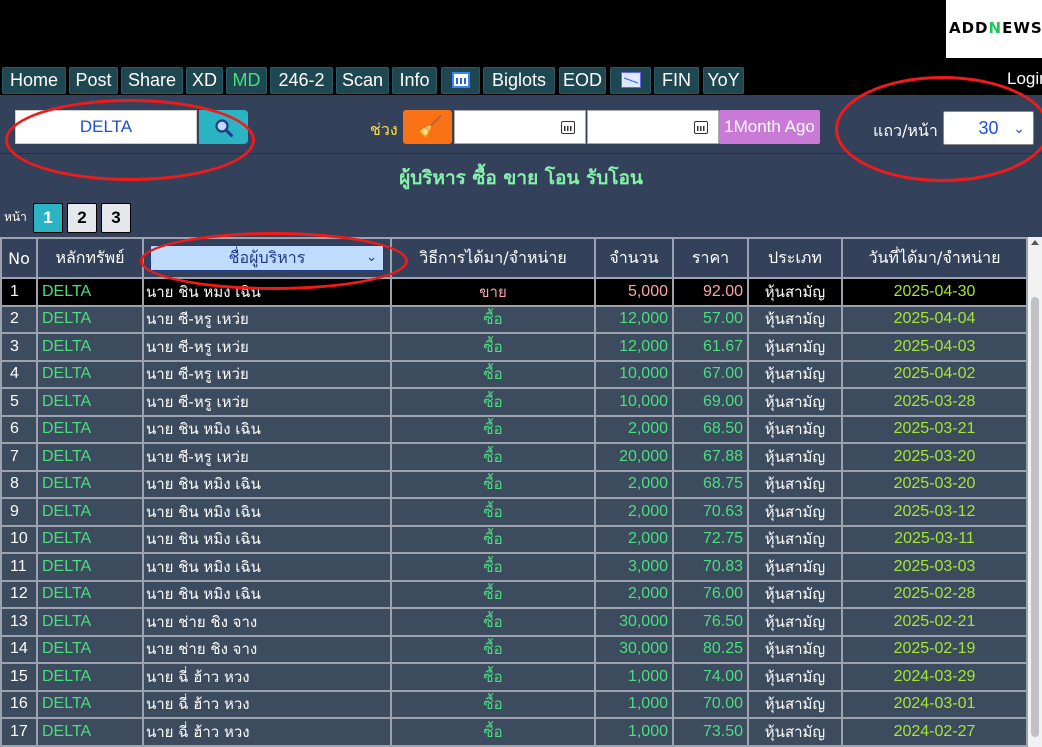  I want to click on row-number: 3, so click(19, 347).